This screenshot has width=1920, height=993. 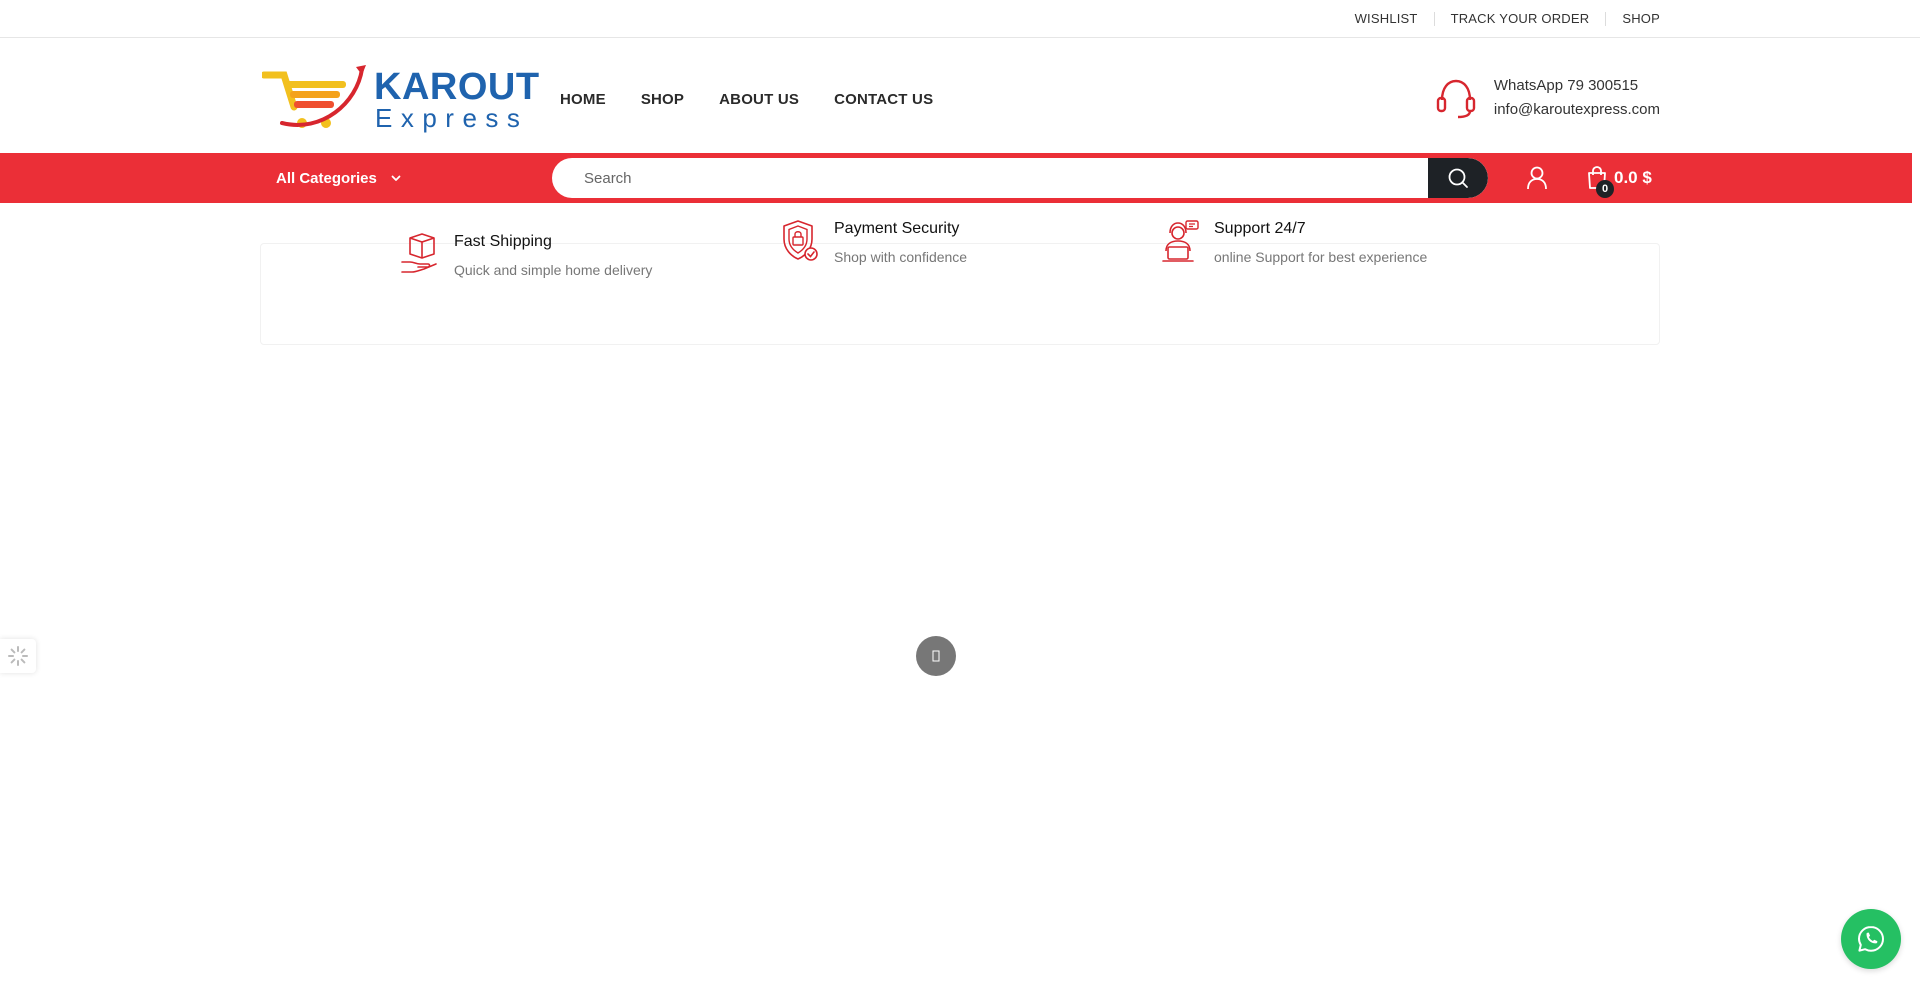 I want to click on side-loading-tab, so click(x=18, y=656).